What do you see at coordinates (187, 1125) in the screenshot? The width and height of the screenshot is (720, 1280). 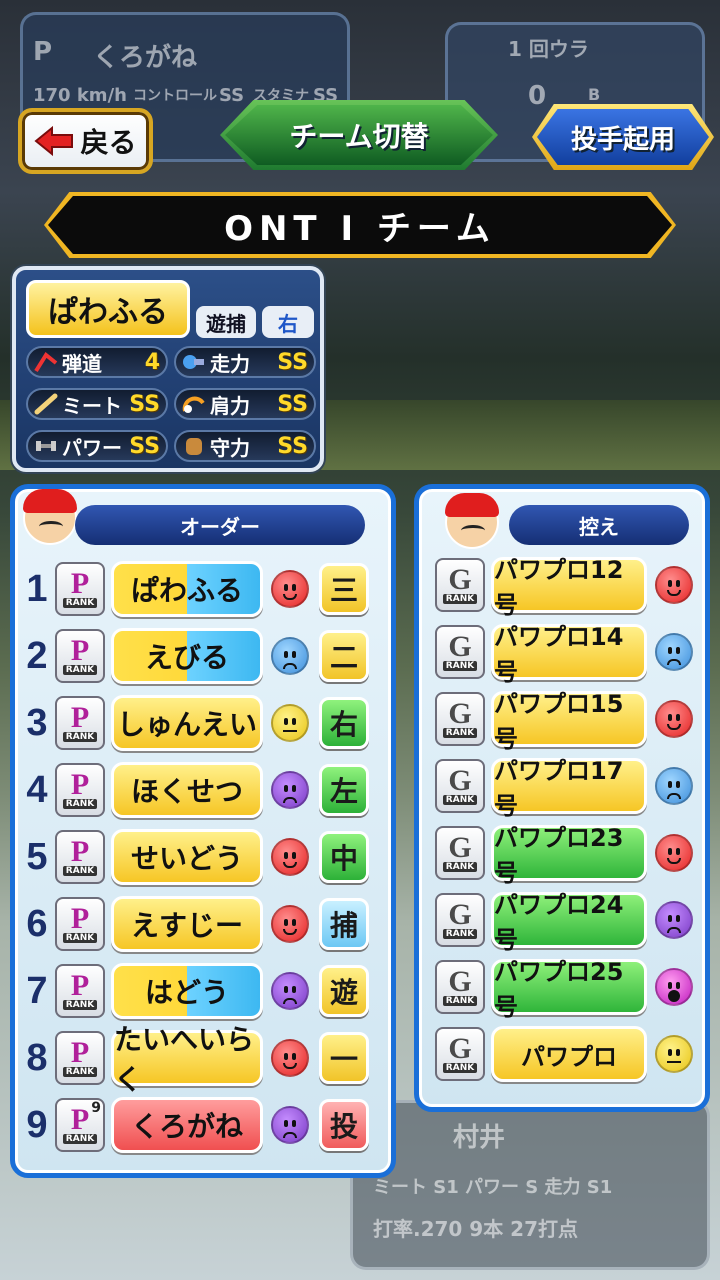 I see `player-name-button: くろがね` at bounding box center [187, 1125].